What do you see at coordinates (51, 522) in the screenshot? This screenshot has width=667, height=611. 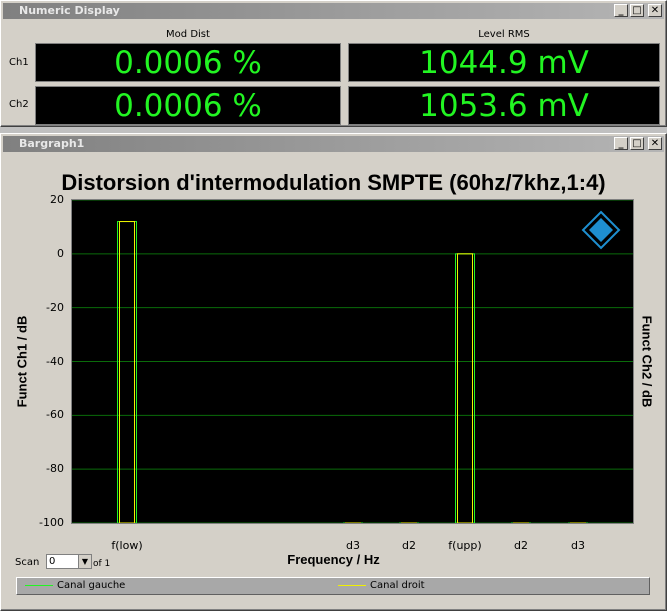 I see `y-tick-label: -100` at bounding box center [51, 522].